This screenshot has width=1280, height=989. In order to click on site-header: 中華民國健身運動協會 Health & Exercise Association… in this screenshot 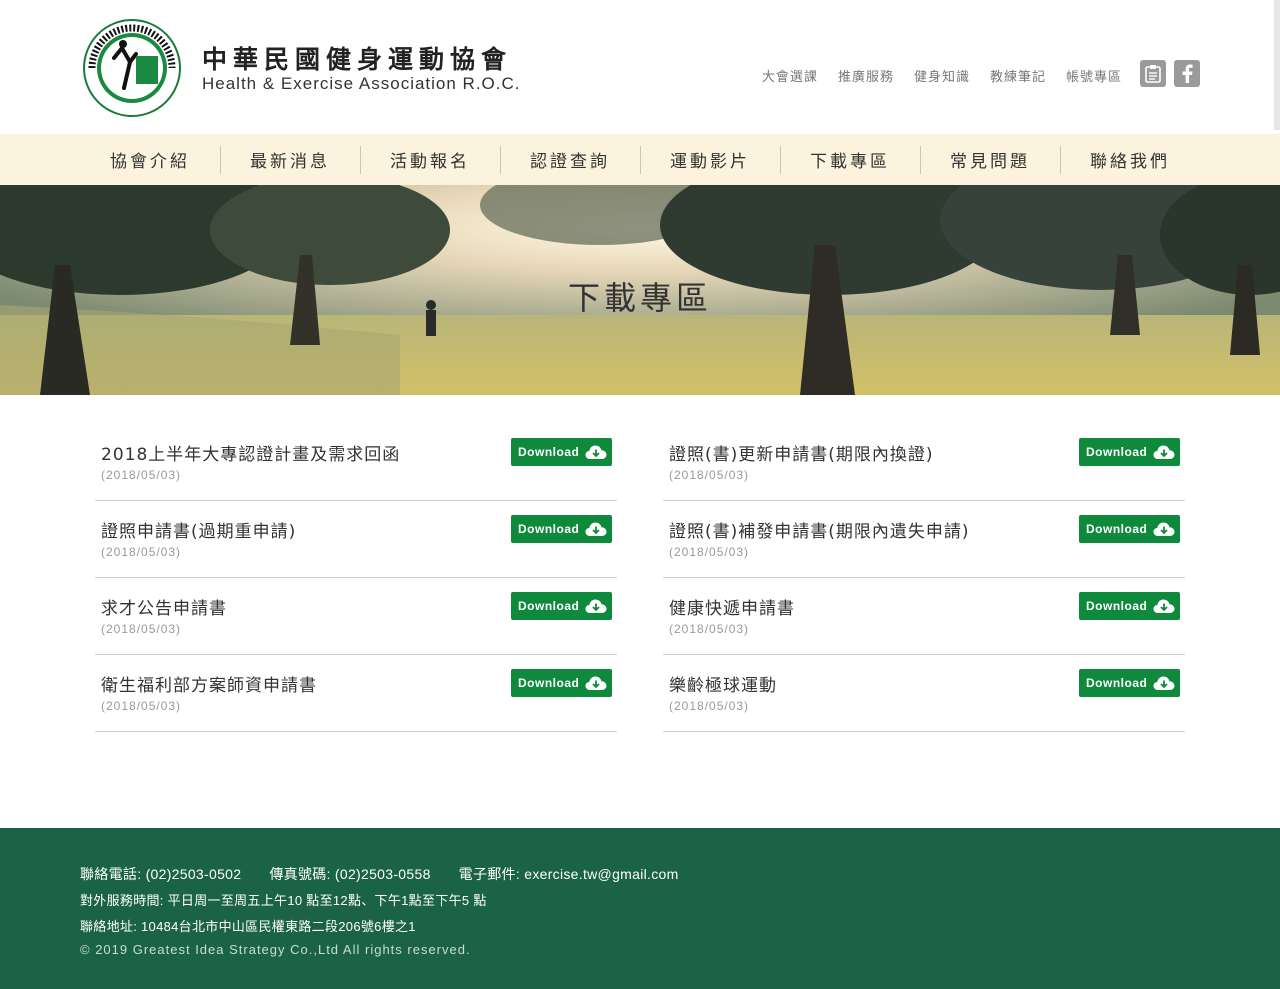, I will do `click(640, 67)`.